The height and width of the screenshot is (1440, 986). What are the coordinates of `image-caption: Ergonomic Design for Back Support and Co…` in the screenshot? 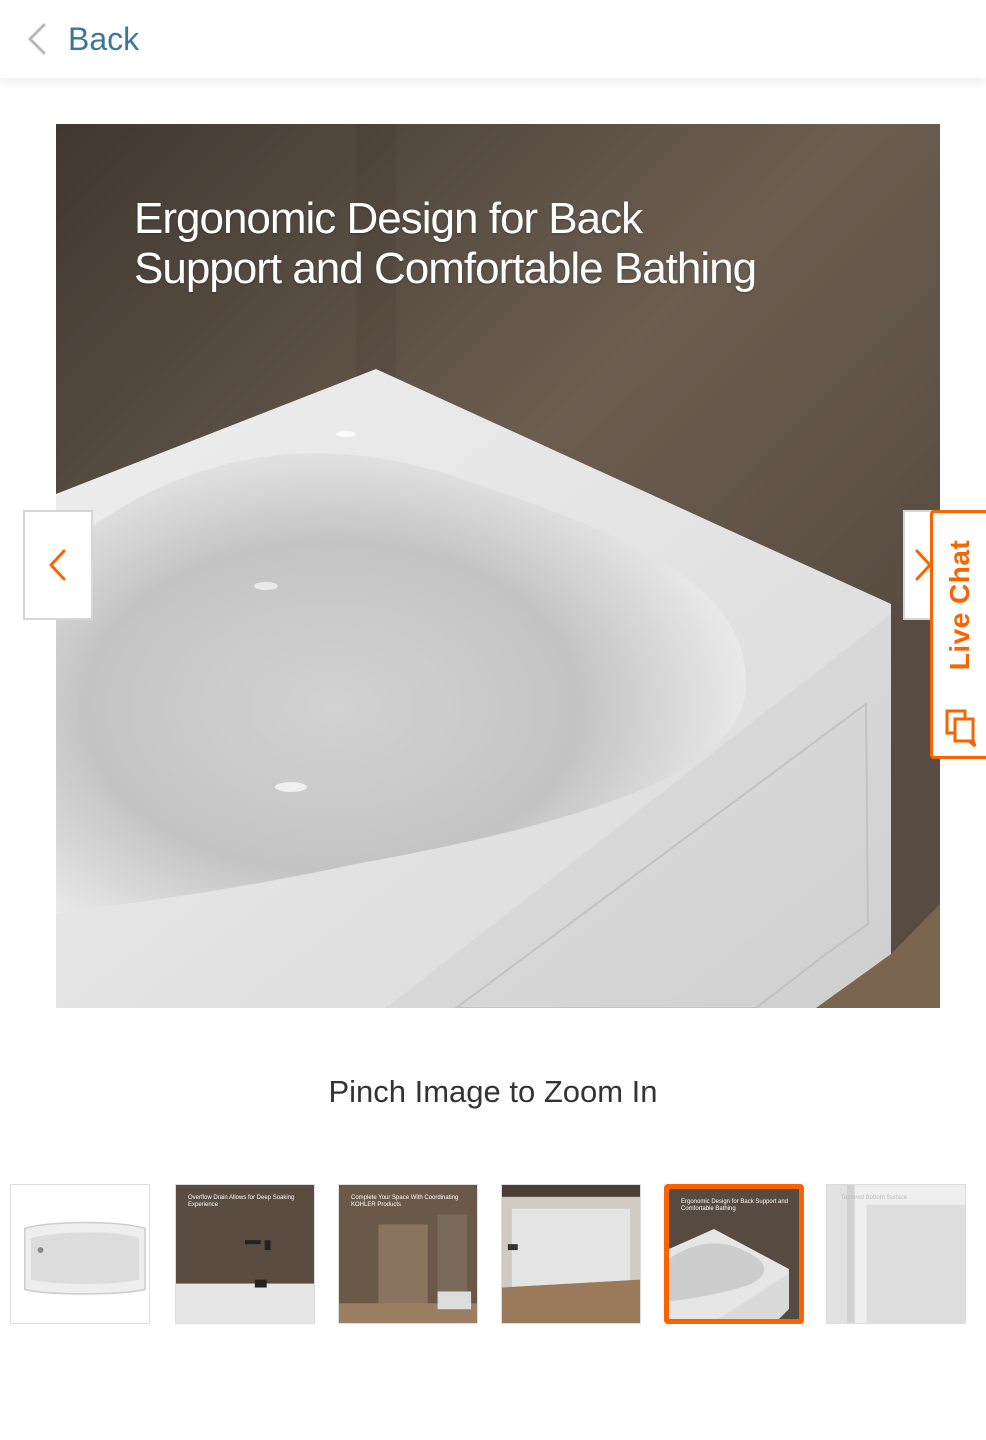 It's located at (504, 244).